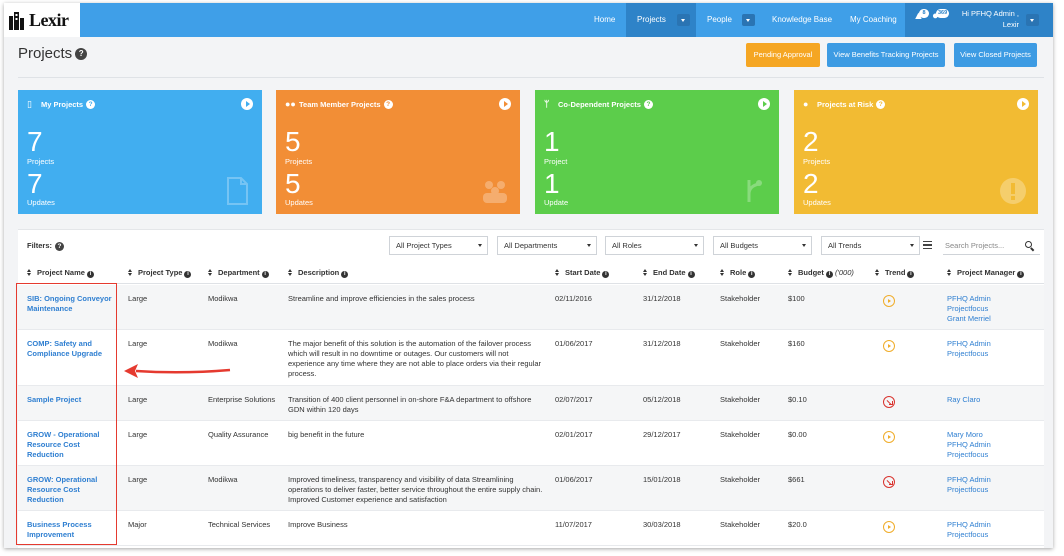 This screenshot has height=556, width=1064. What do you see at coordinates (547, 245) in the screenshot?
I see `department-filter: All Departments` at bounding box center [547, 245].